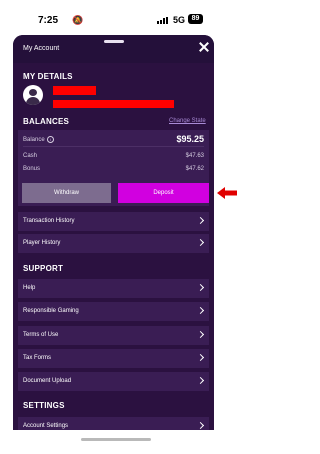 This screenshot has width=320, height=454. What do you see at coordinates (113, 221) in the screenshot?
I see `transaction-history-item: Transaction History` at bounding box center [113, 221].